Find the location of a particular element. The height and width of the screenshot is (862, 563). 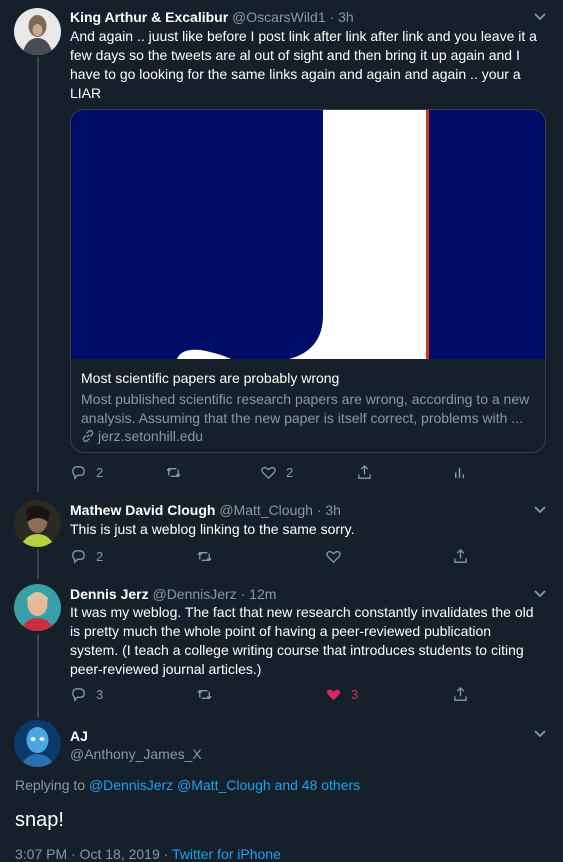

display-name: King Arthur & Excalibur is located at coordinates (149, 17).